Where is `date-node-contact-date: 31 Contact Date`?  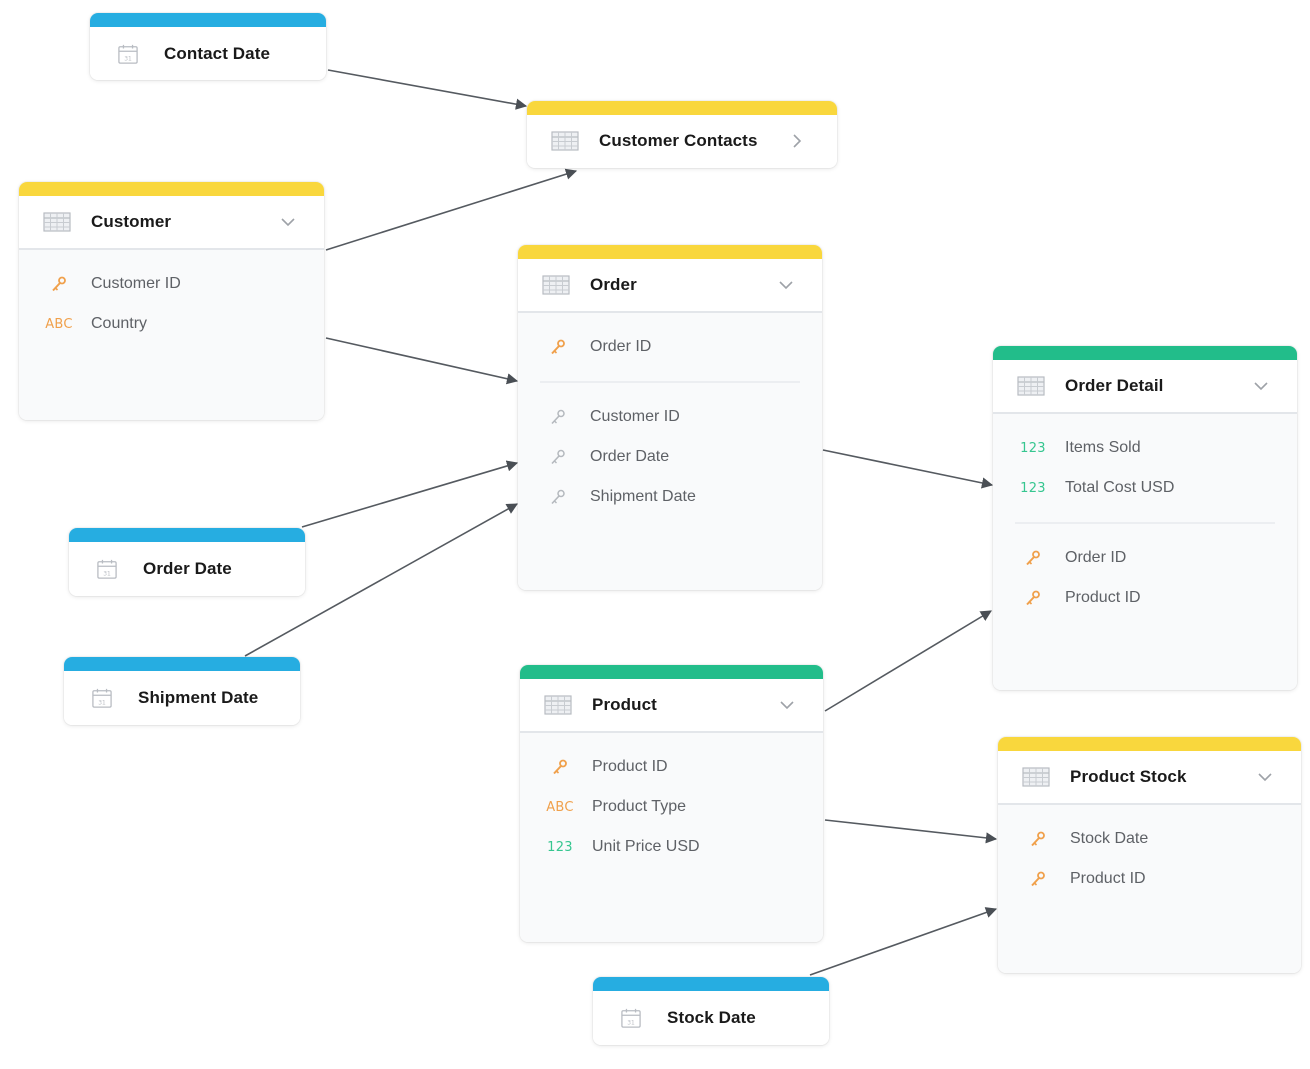 date-node-contact-date: 31 Contact Date is located at coordinates (208, 46).